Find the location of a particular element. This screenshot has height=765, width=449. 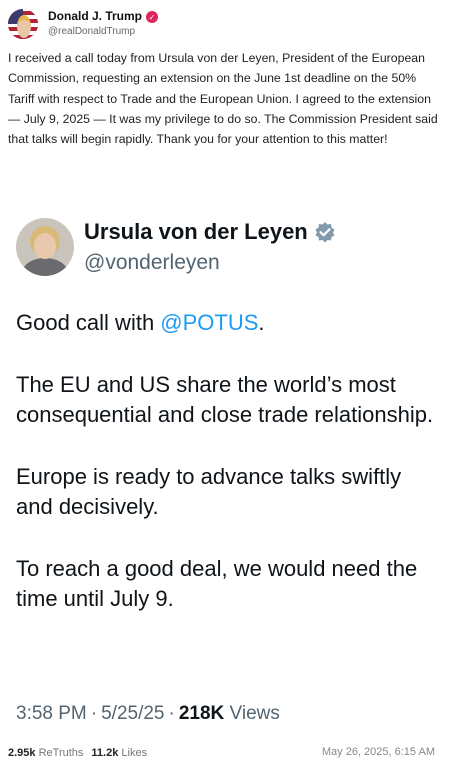

tweet-meta: 3:58 PM · 5/25/25 · 218K Views is located at coordinates (148, 714).